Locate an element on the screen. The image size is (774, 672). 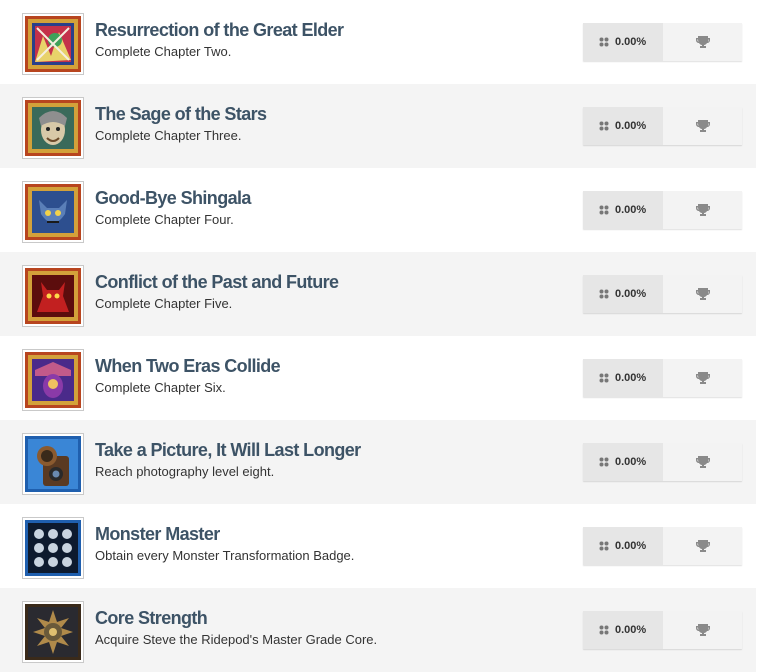
camera-icon is located at coordinates (53, 464).